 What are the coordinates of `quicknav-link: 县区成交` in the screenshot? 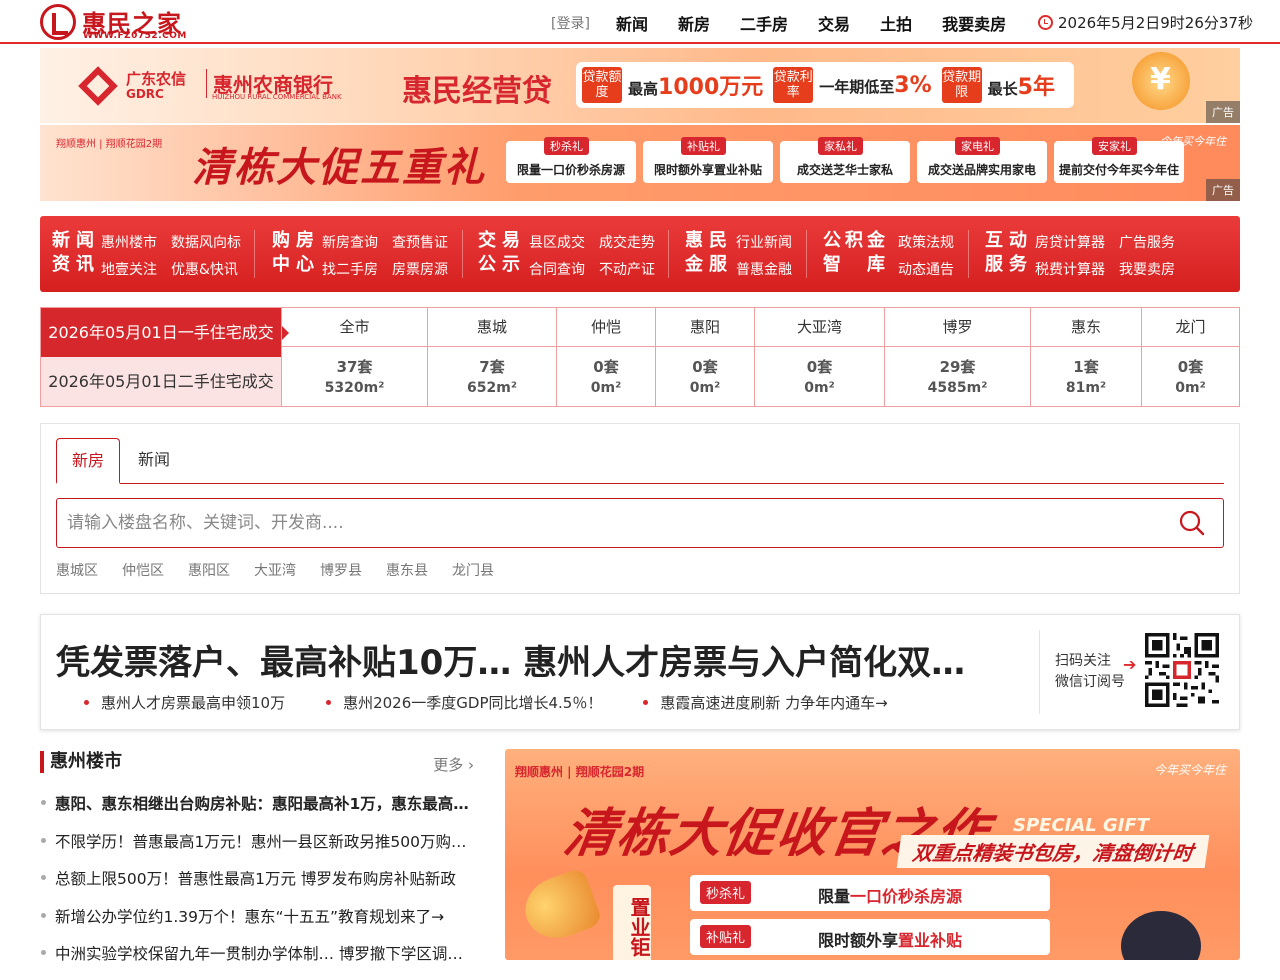 It's located at (557, 242).